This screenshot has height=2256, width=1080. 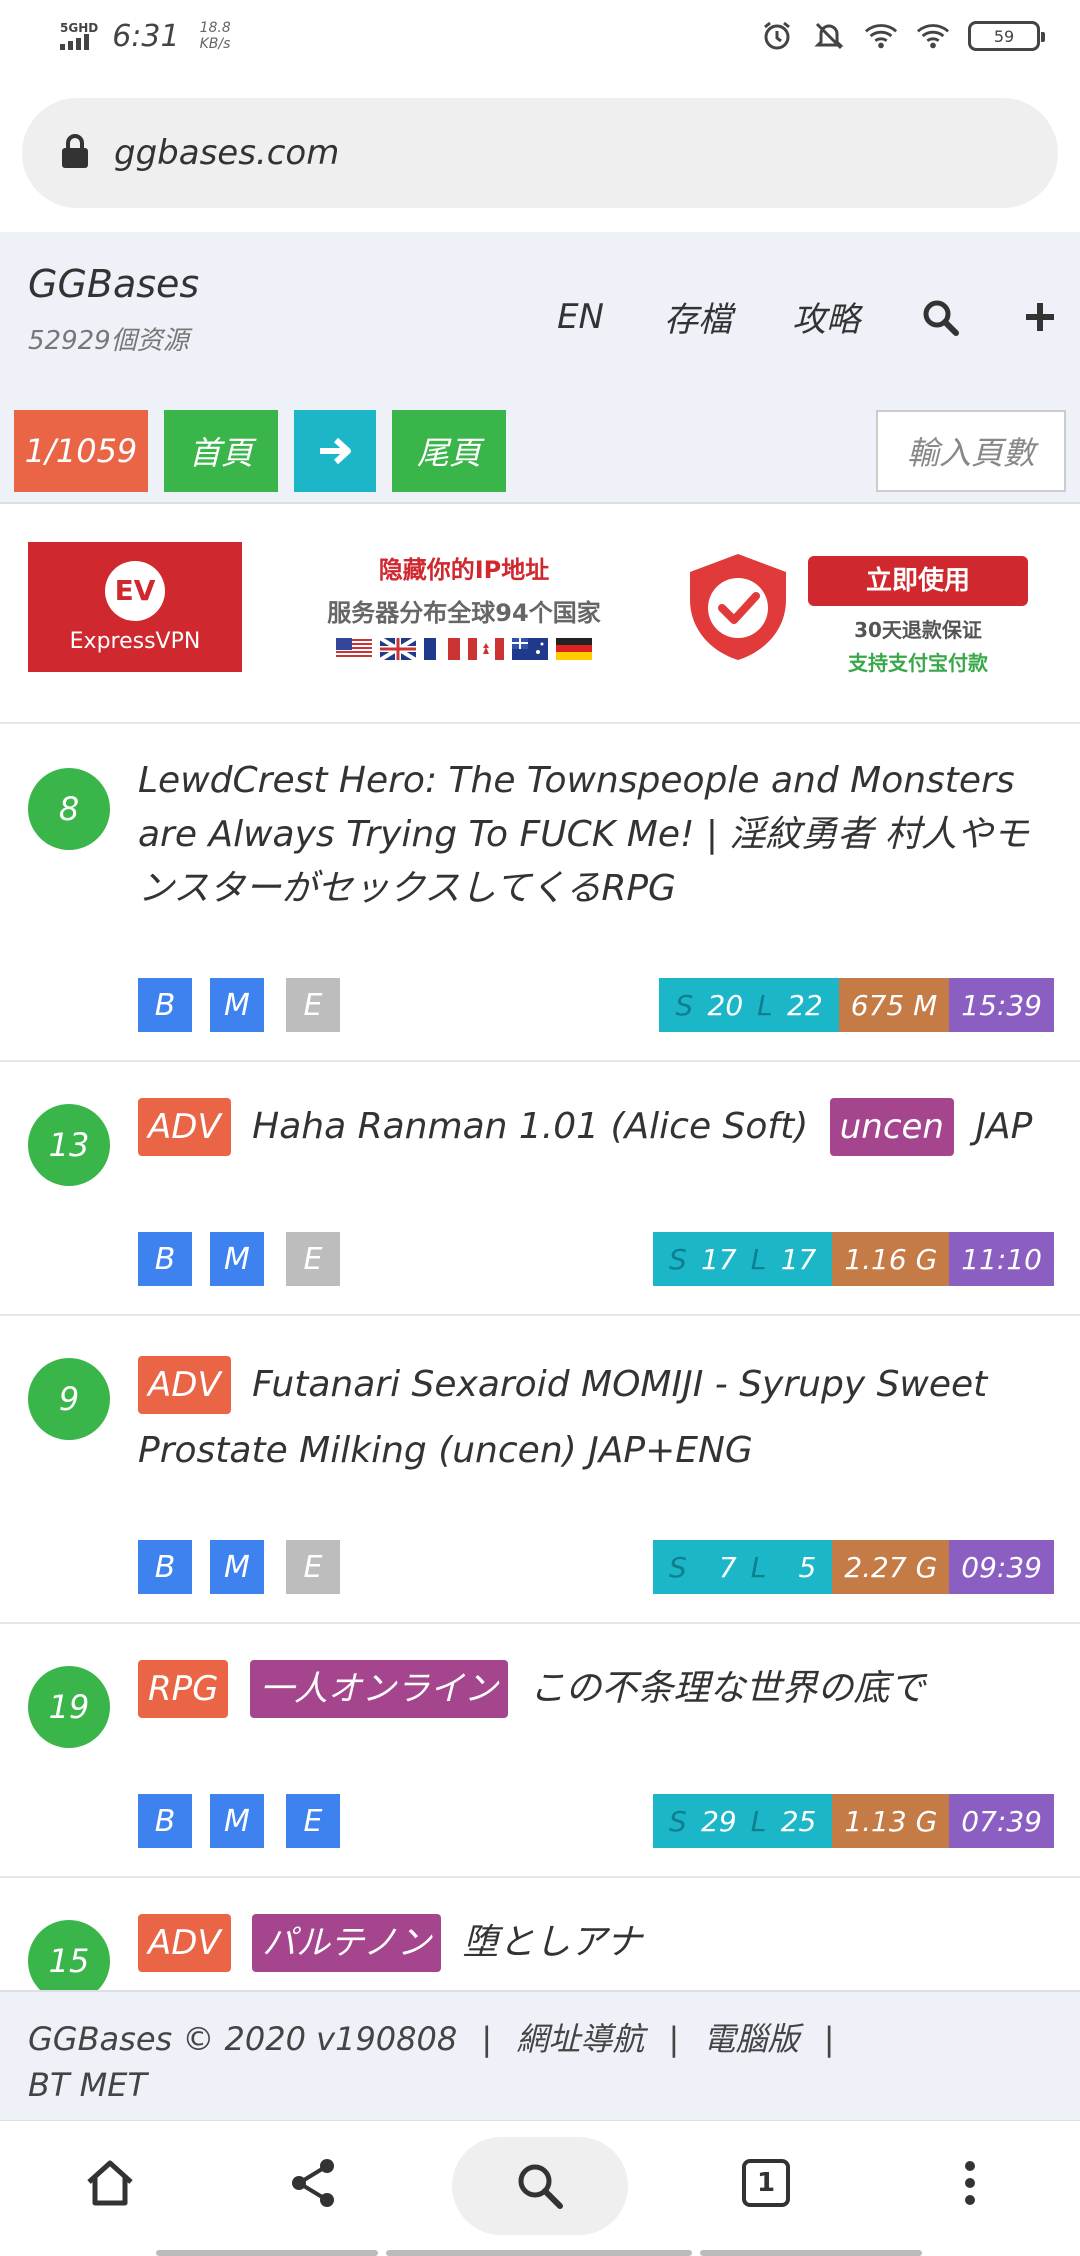 I want to click on au-flag-icon, so click(x=530, y=649).